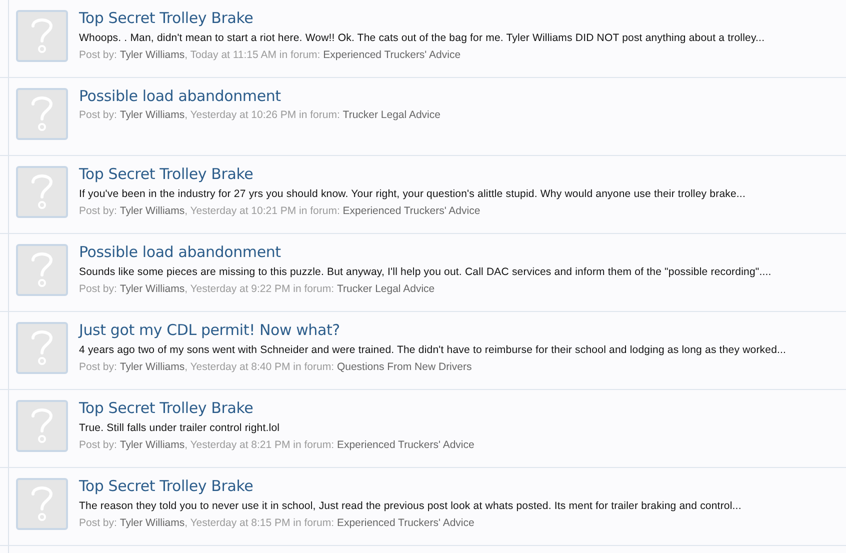 The width and height of the screenshot is (846, 553). I want to click on post-date: , Yesterday at 8:40 PM in forum:, so click(259, 367).